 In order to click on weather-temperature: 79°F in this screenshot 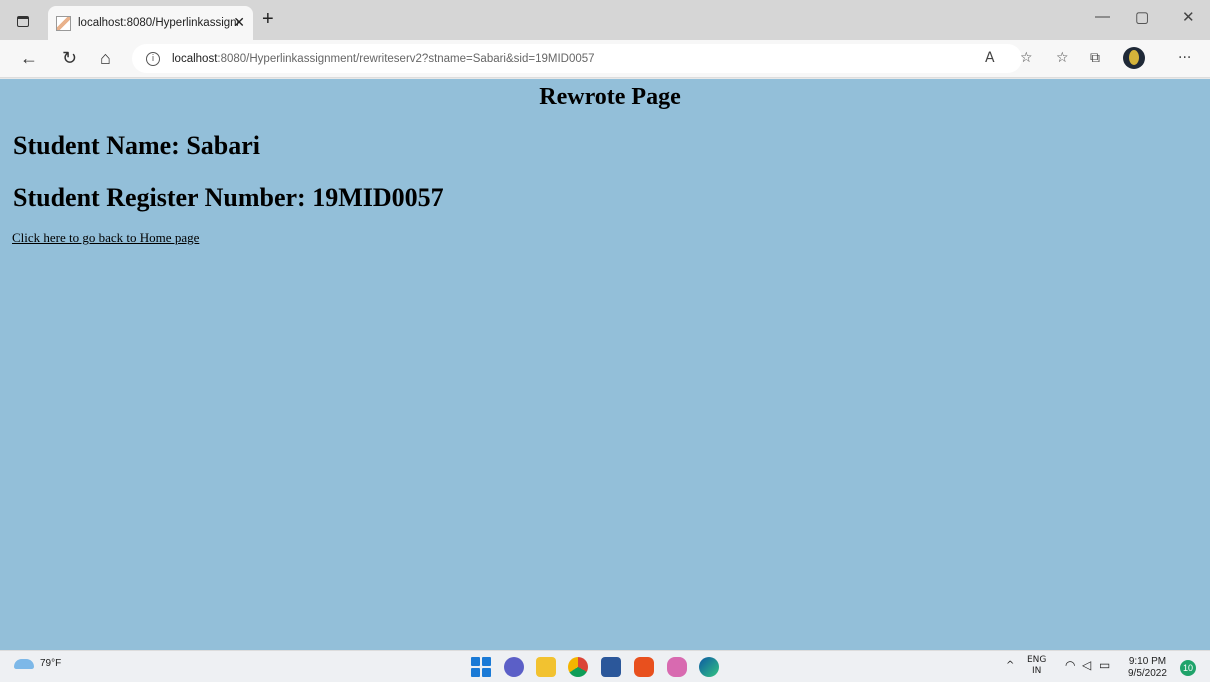, I will do `click(51, 663)`.